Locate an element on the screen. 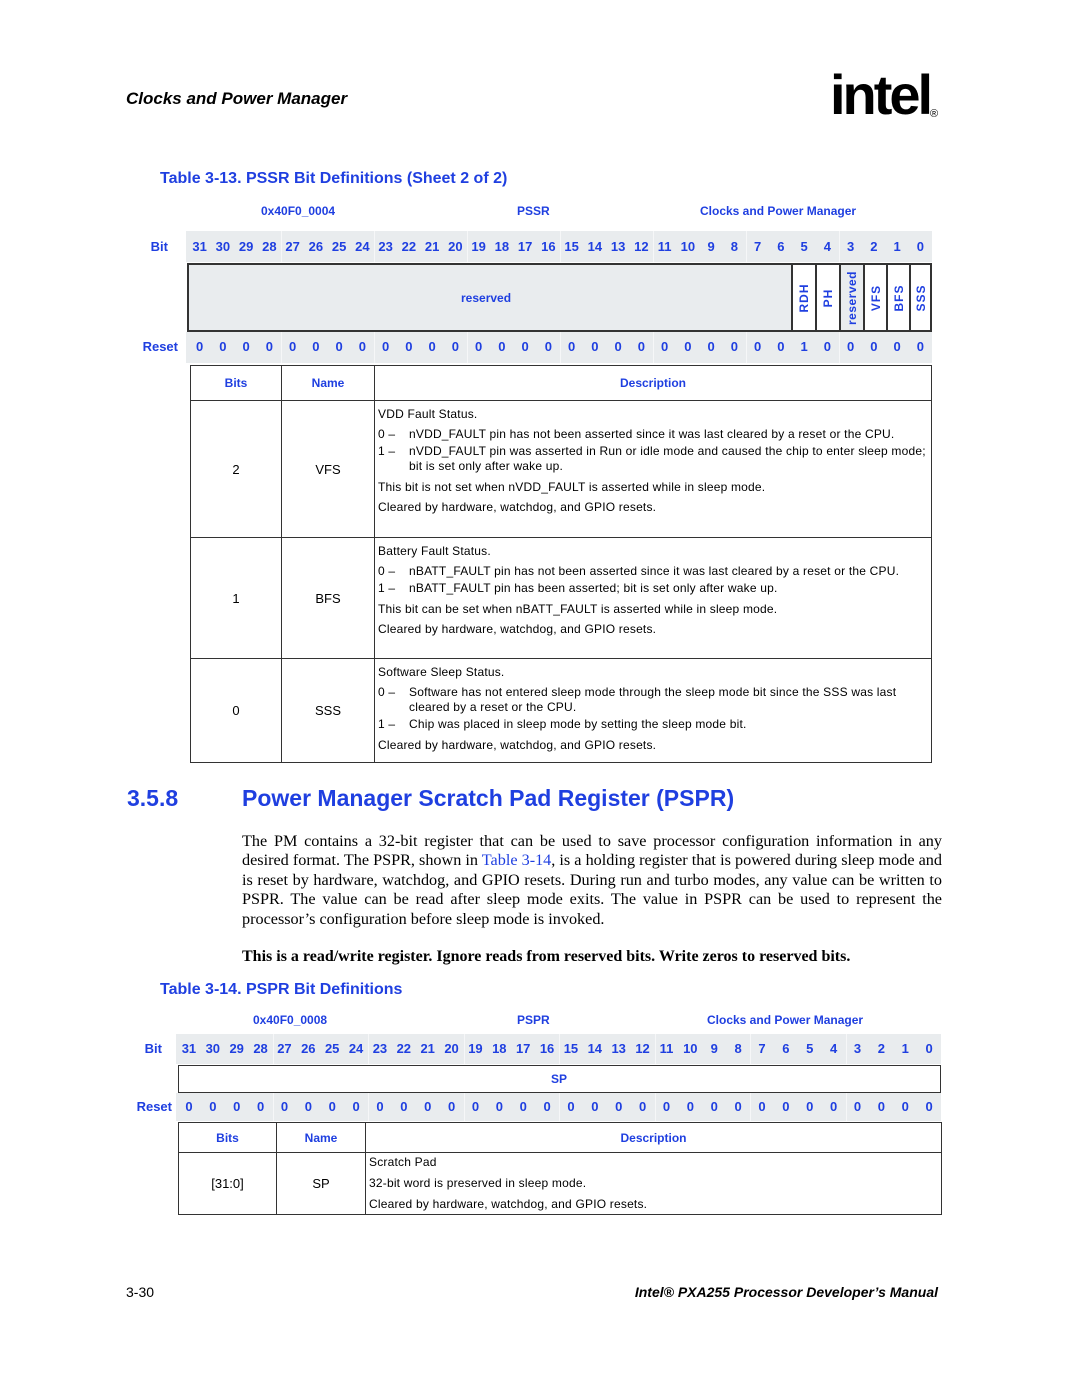 The height and width of the screenshot is (1397, 1080). bit-number: 3 is located at coordinates (857, 1048).